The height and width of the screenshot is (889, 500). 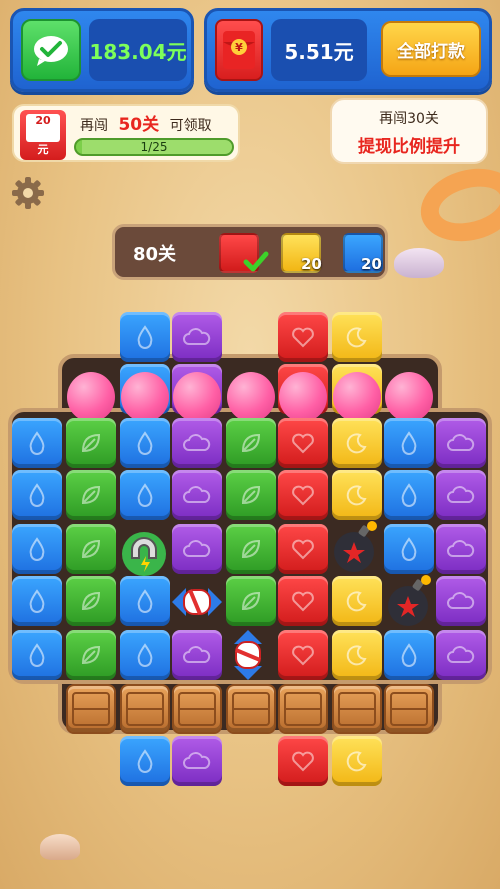 I want to click on rocket-horizontal-icon, so click(x=197, y=602).